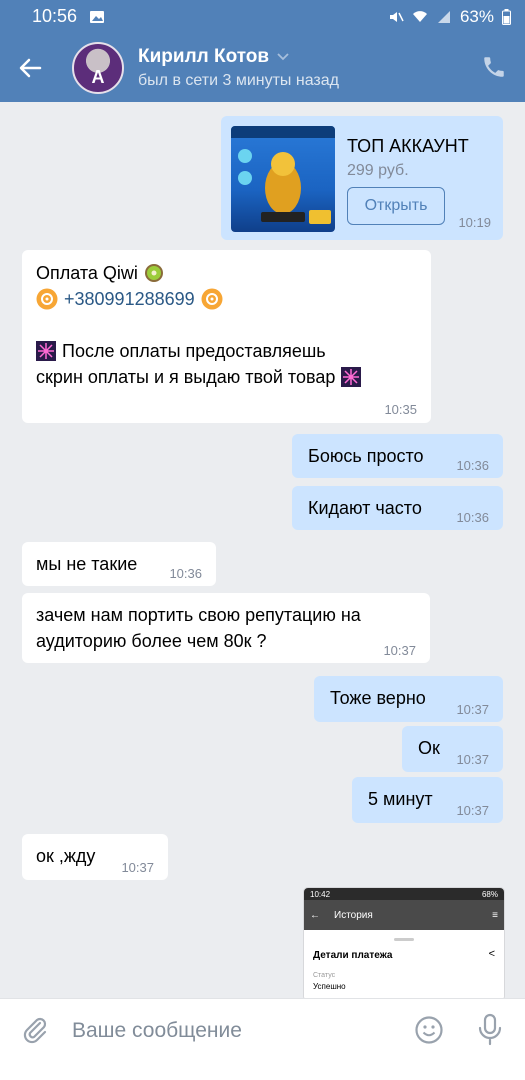 This screenshot has height=1080, width=525. What do you see at coordinates (378, 698) in the screenshot?
I see `message-text: Тоже верно` at bounding box center [378, 698].